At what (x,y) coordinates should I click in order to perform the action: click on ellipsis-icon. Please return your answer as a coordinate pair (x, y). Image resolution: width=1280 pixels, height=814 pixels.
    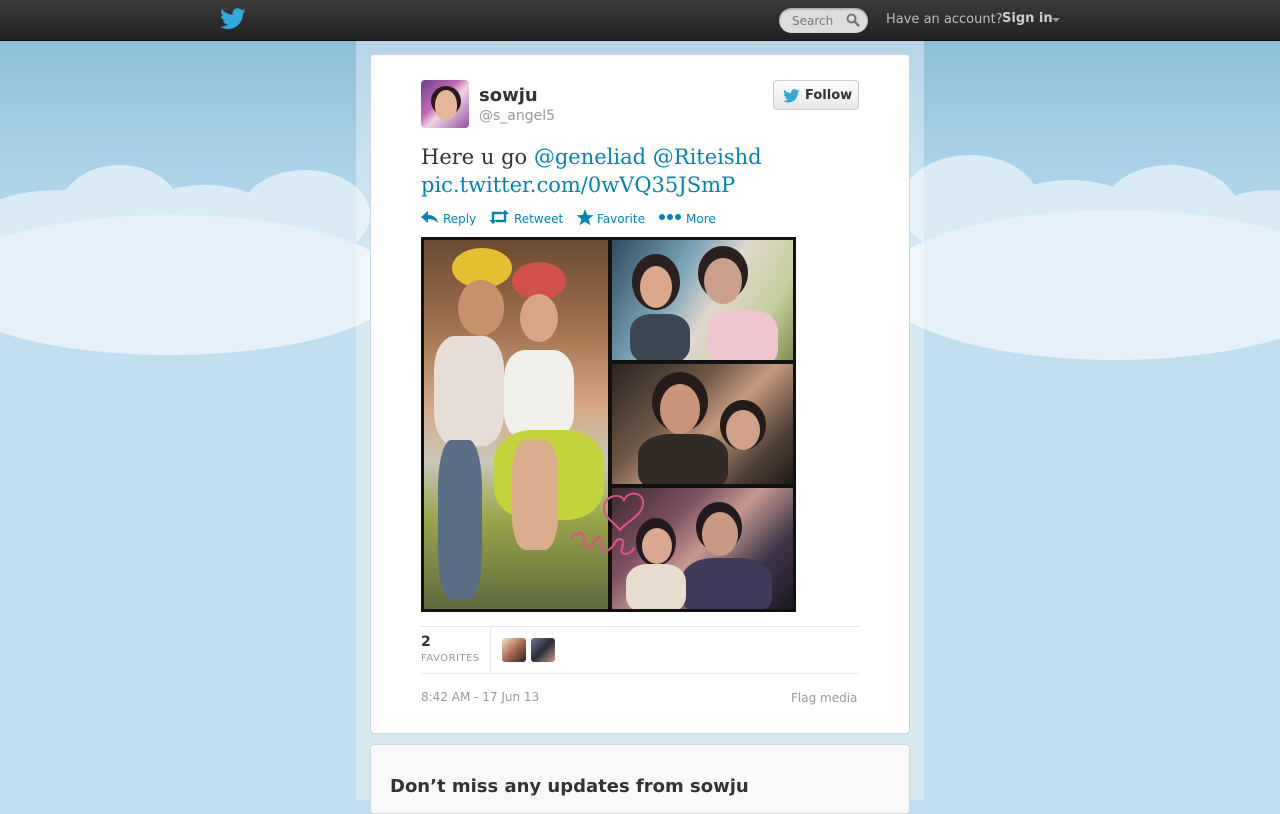
    Looking at the image, I should click on (670, 217).